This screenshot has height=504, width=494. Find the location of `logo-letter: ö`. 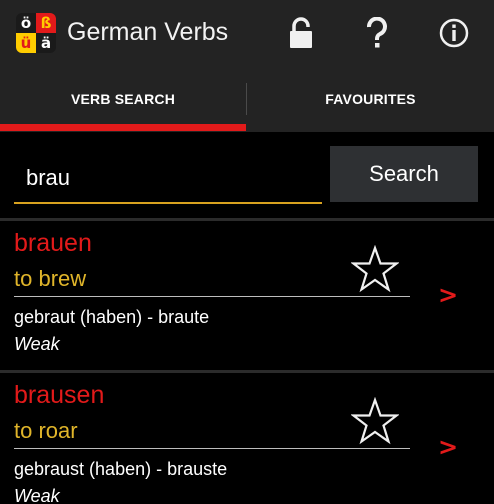

logo-letter: ö is located at coordinates (26, 23).